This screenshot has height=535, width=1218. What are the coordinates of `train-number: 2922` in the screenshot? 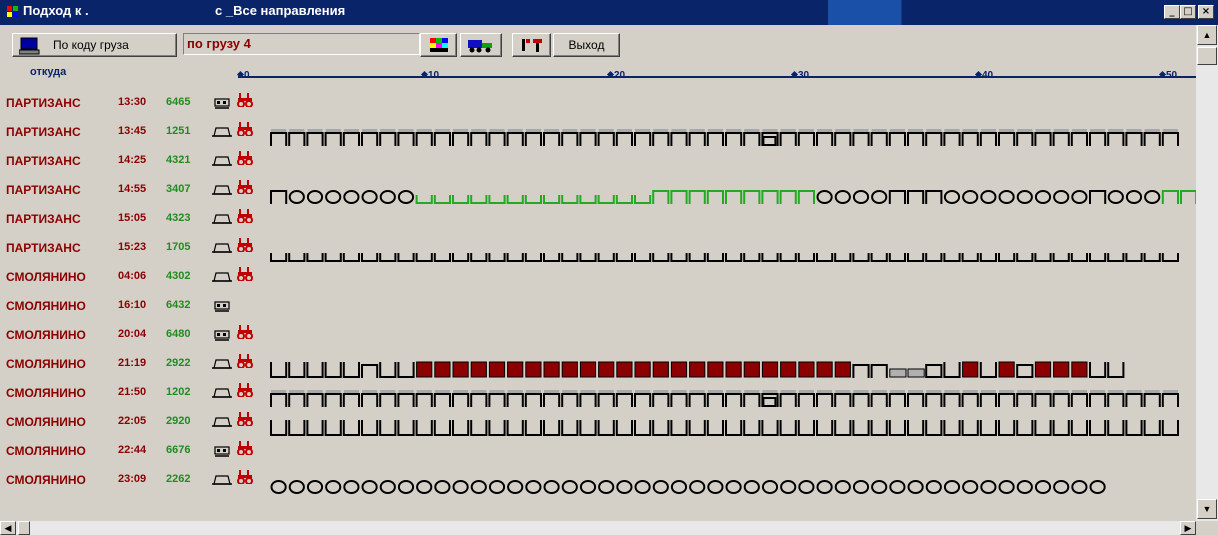 It's located at (178, 363).